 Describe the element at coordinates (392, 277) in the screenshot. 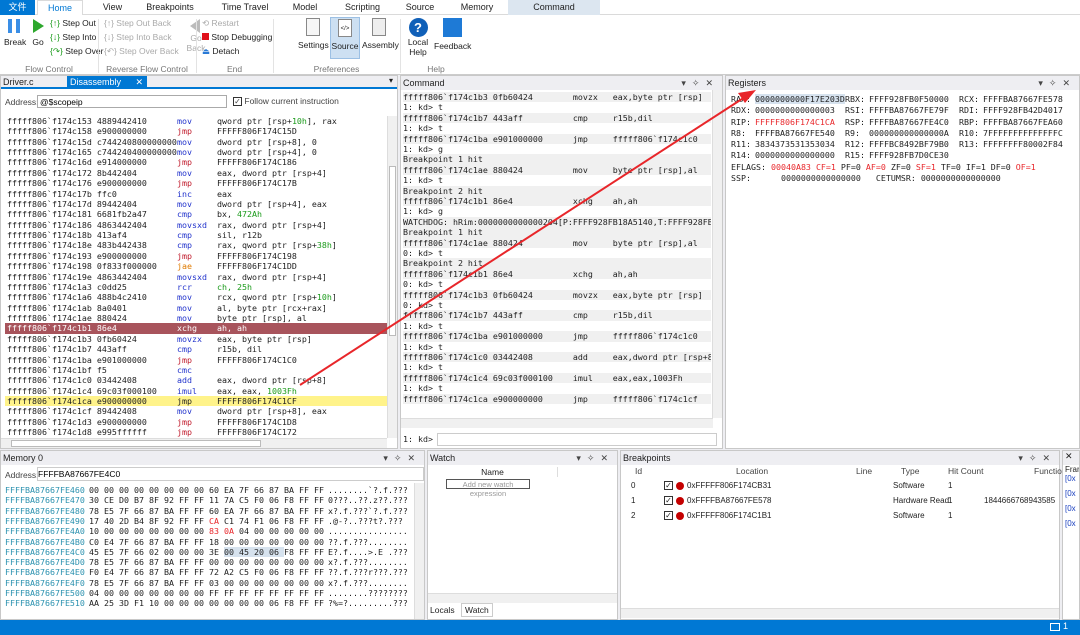

I see `vertical-scrollbar` at that location.